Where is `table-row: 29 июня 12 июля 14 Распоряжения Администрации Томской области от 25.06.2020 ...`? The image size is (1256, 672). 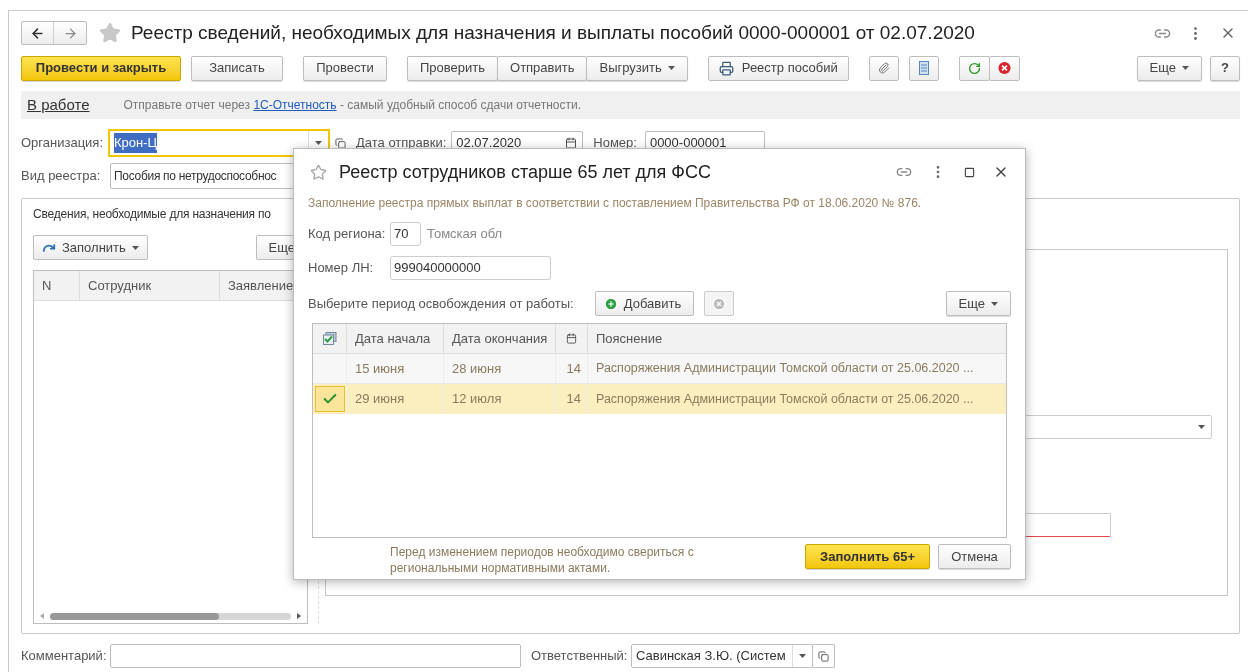
table-row: 29 июня 12 июля 14 Распоряжения Администрации Томской области от 25.06.2020 ... is located at coordinates (659, 399).